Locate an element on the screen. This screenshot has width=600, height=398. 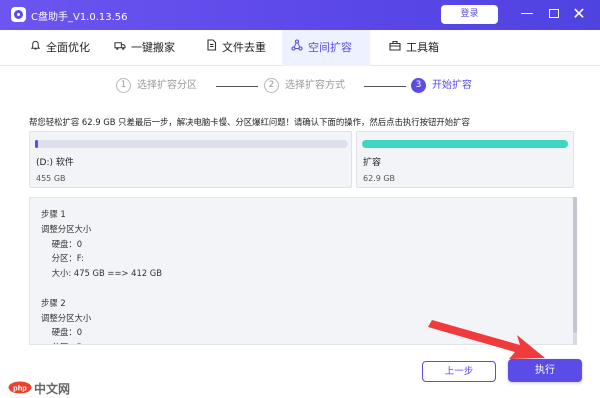
toolbox-icon is located at coordinates (395, 48).